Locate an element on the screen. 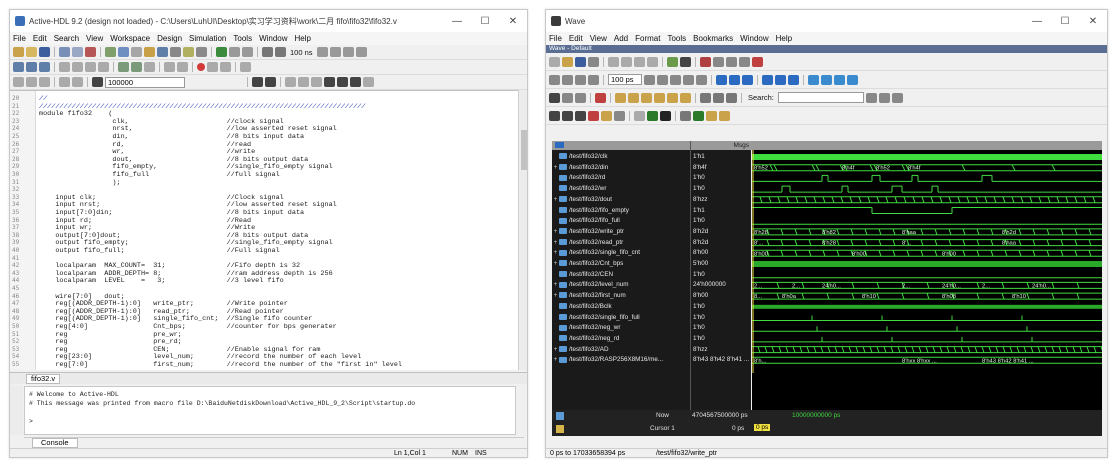 The height and width of the screenshot is (468, 1118). wave-undo-icon is located at coordinates (652, 61).